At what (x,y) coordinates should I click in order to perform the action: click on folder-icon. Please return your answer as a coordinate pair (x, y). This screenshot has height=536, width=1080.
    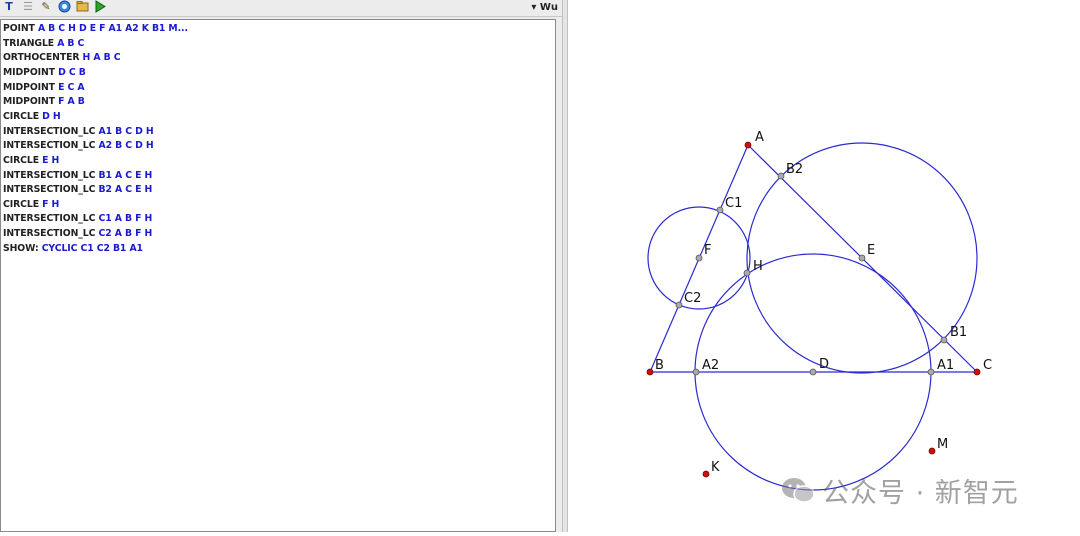
    Looking at the image, I should click on (82, 7).